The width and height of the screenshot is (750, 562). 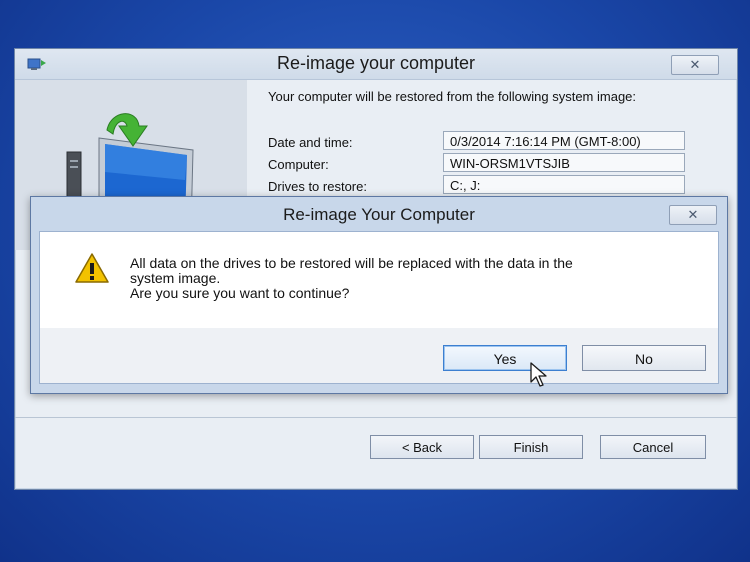 I want to click on no-button: No, so click(x=644, y=358).